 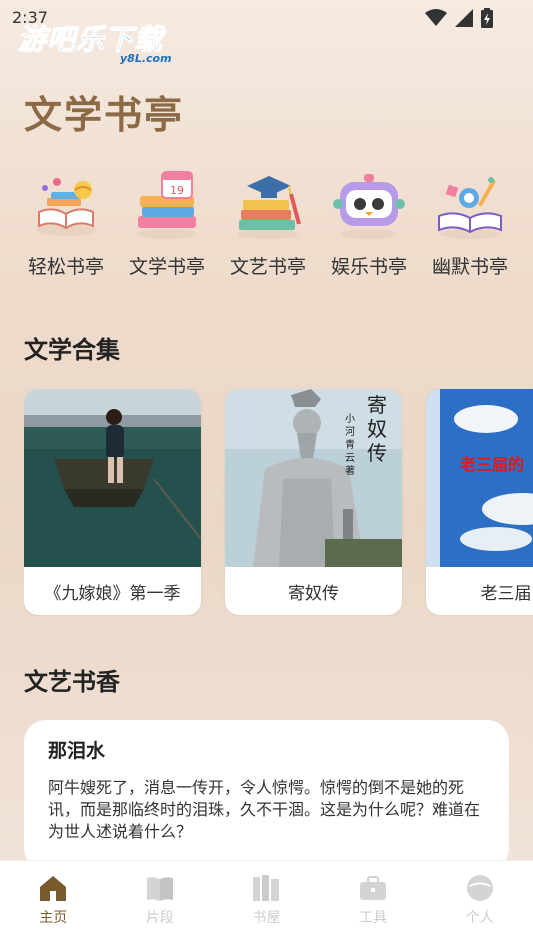 I want to click on tab-label: 片段, so click(x=159, y=918).